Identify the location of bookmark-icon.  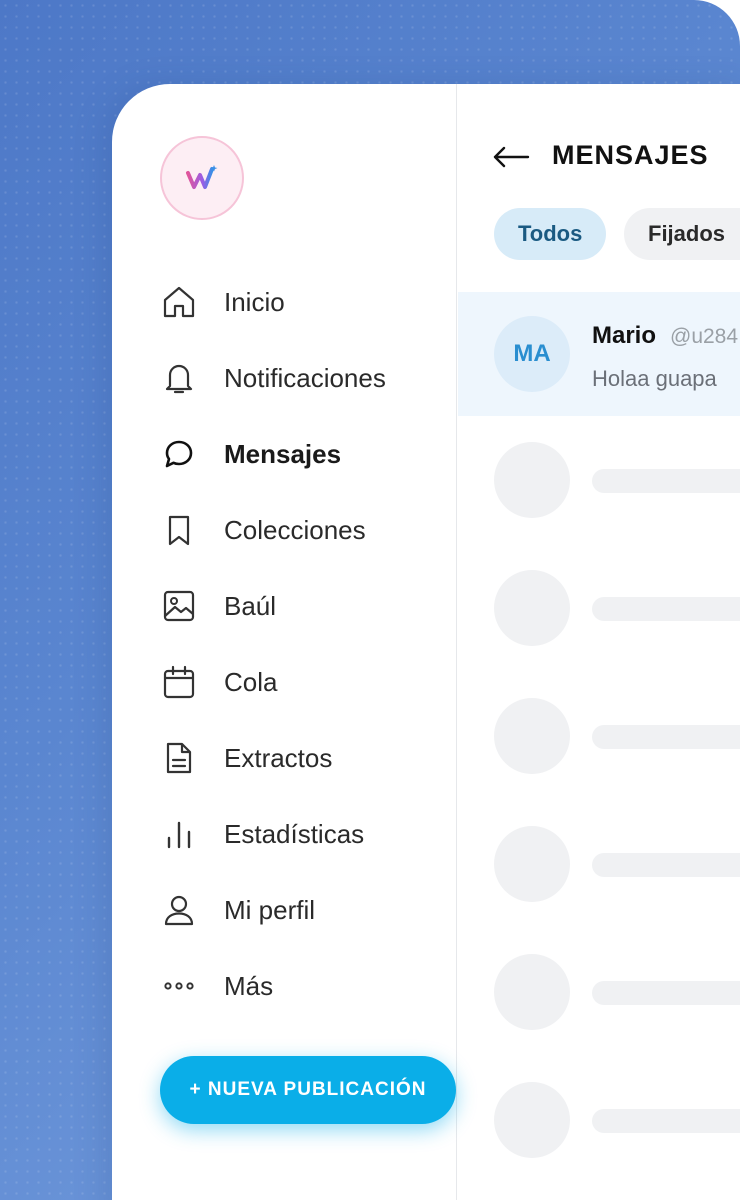
(179, 530).